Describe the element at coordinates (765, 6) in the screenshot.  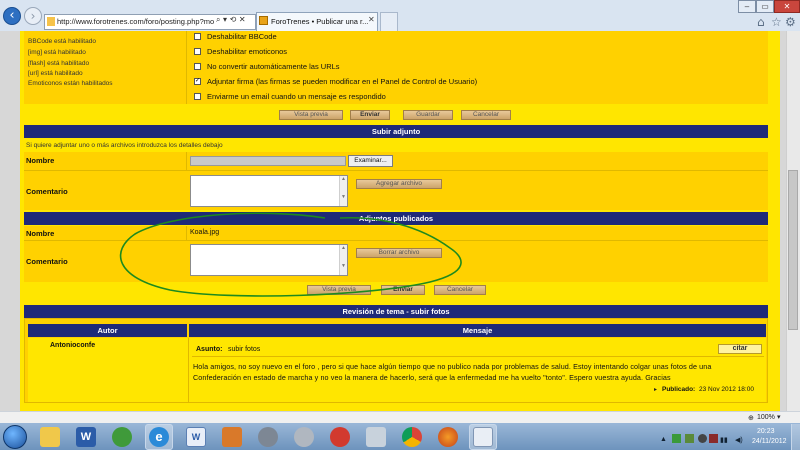
I see `maximize-button: ▭` at that location.